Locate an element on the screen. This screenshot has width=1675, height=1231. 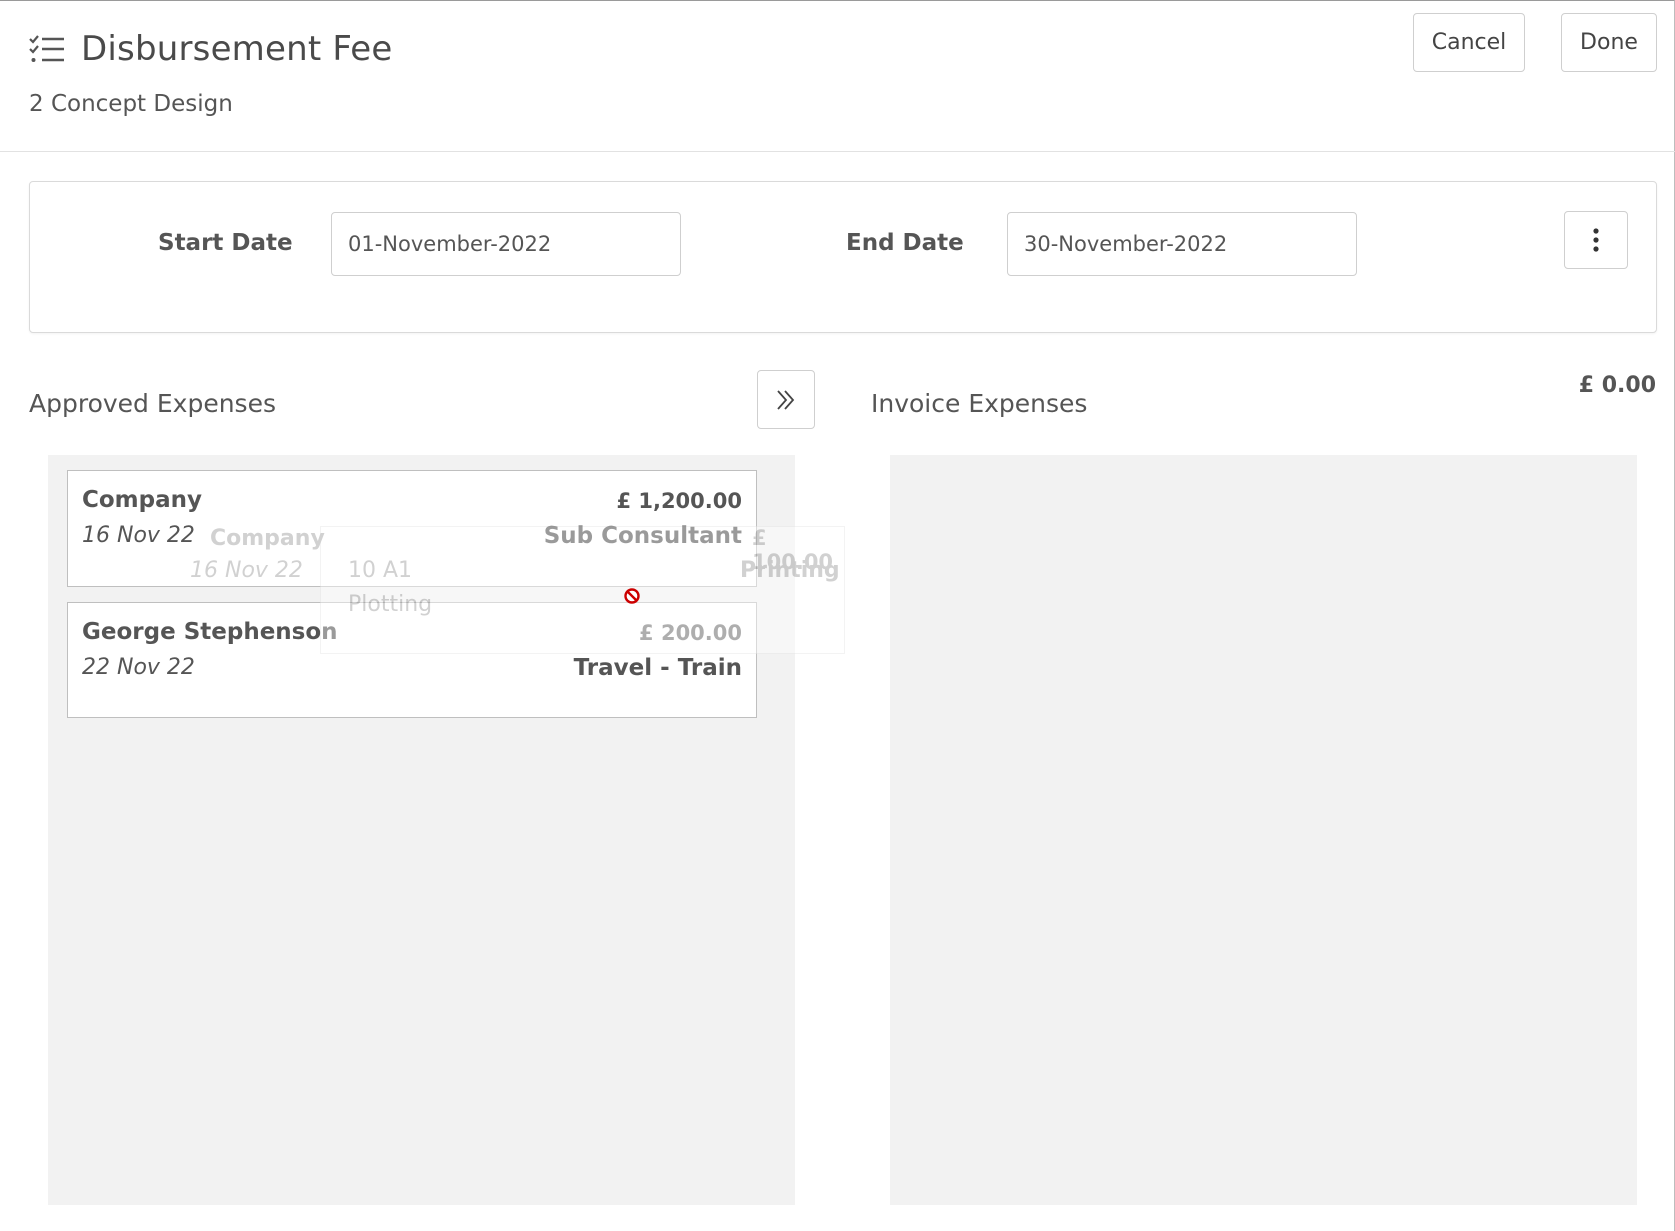
invoice-expenses-title: Invoice Expenses is located at coordinates (979, 403).